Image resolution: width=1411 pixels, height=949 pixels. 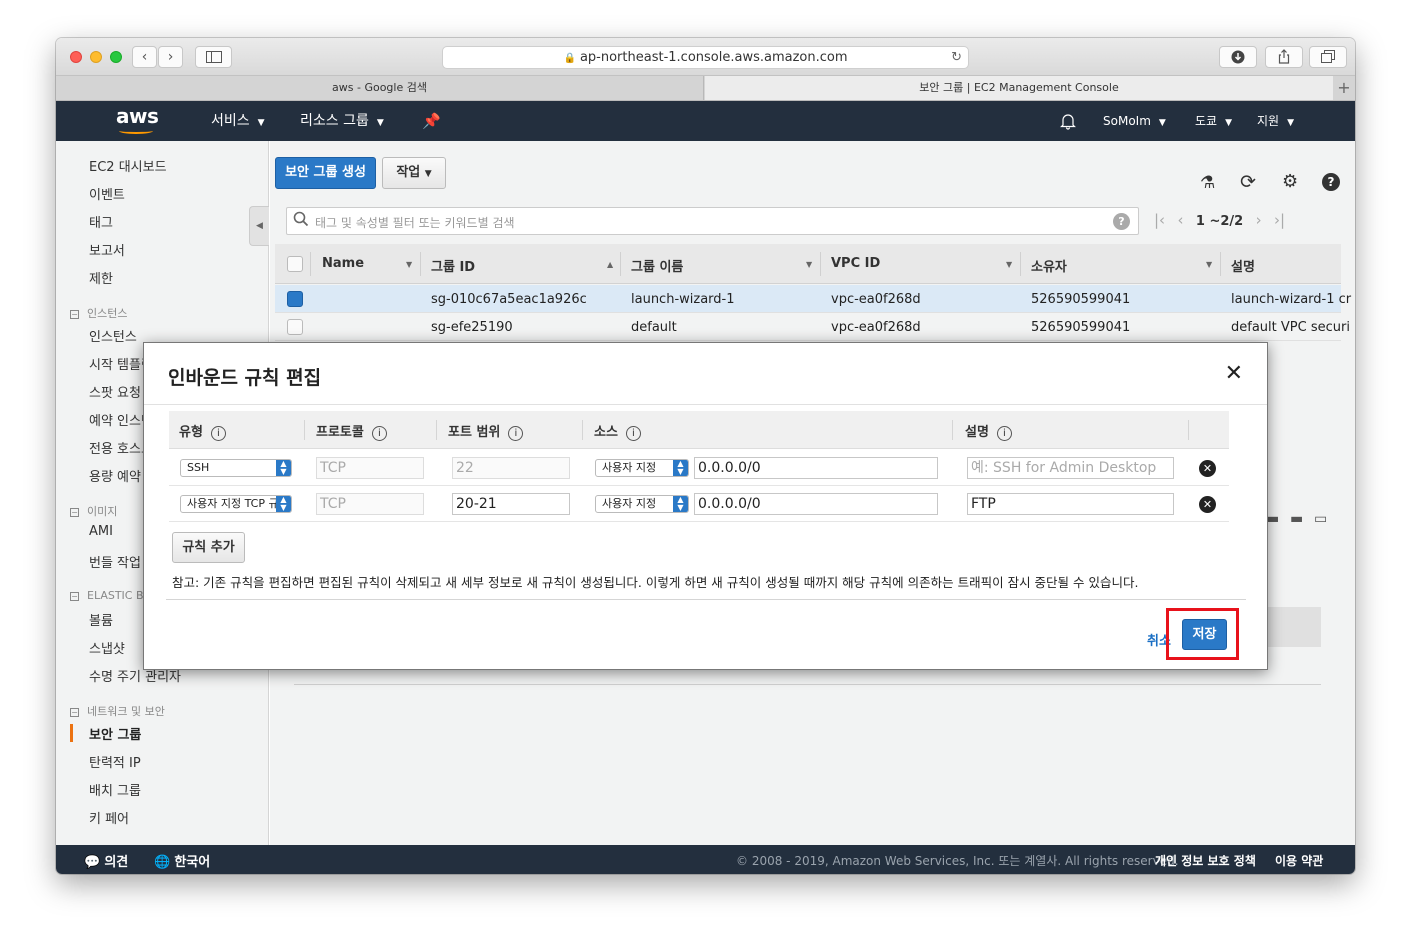 I want to click on add-rule-button: 규칙 추가, so click(x=208, y=547).